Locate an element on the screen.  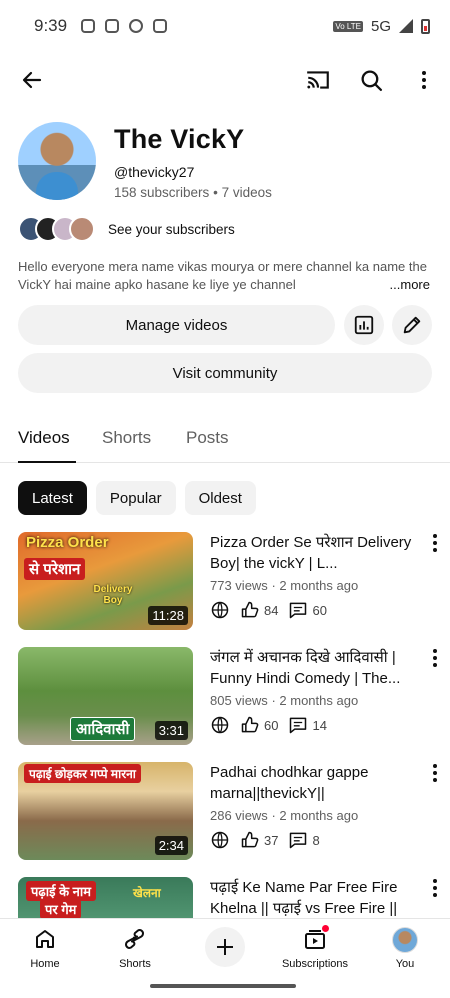
analytics-button is located at coordinates (364, 325).